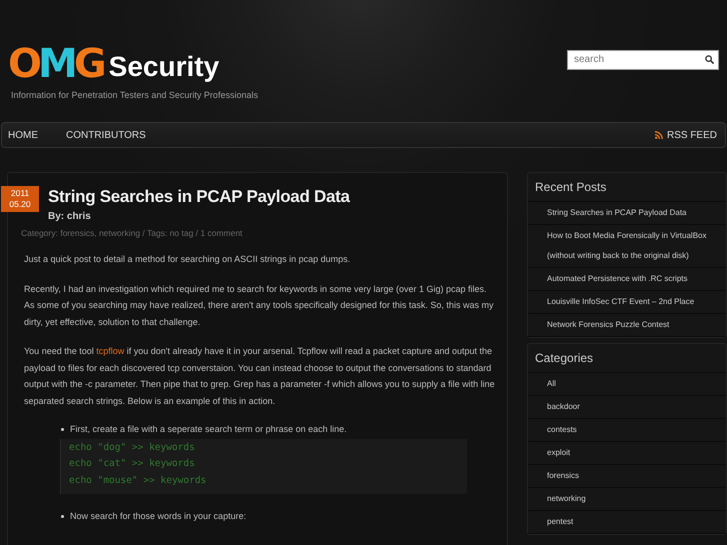 This screenshot has width=727, height=545. Describe the element at coordinates (23, 135) in the screenshot. I see `nav-link: HOME` at that location.